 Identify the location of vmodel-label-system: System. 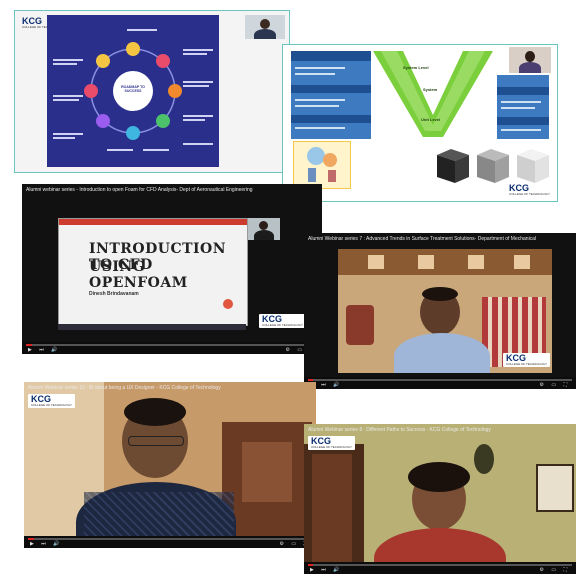
(430, 89).